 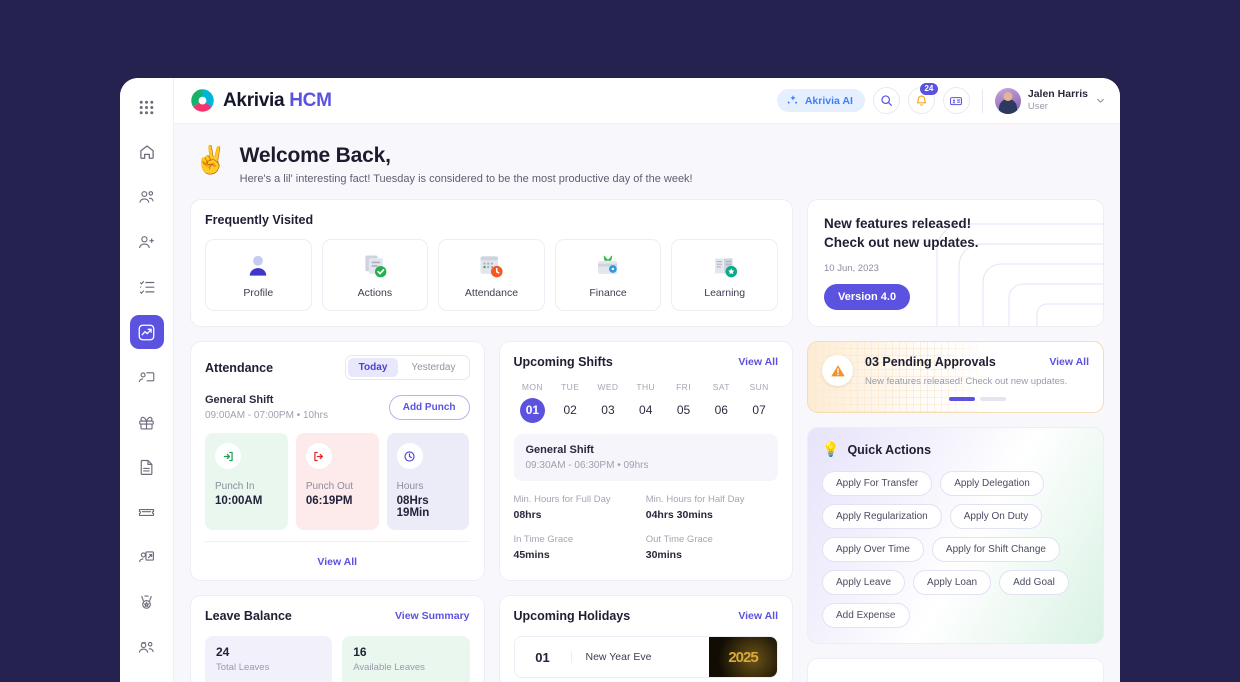 I want to click on stat-key: In Time Grace, so click(x=543, y=539).